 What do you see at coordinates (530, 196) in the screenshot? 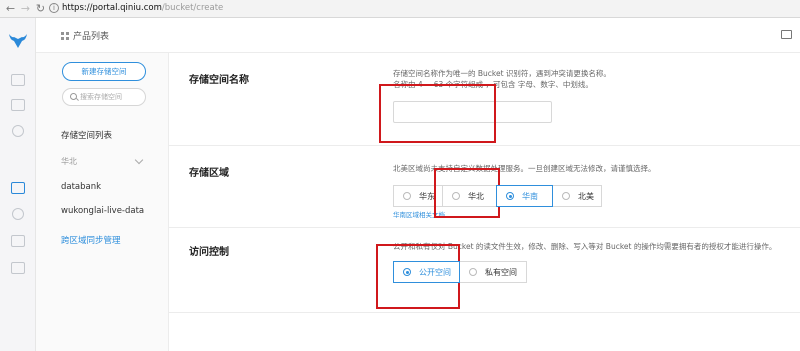
I see `region-option-label: 华南` at bounding box center [530, 196].